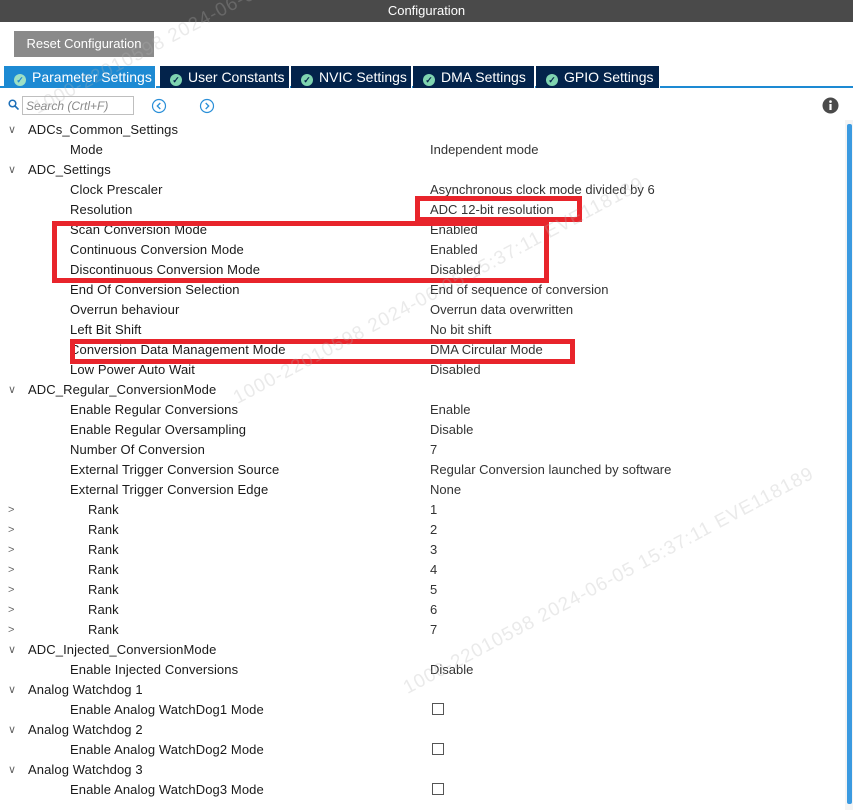 This screenshot has width=853, height=810. What do you see at coordinates (830, 105) in the screenshot?
I see `info-icon` at bounding box center [830, 105].